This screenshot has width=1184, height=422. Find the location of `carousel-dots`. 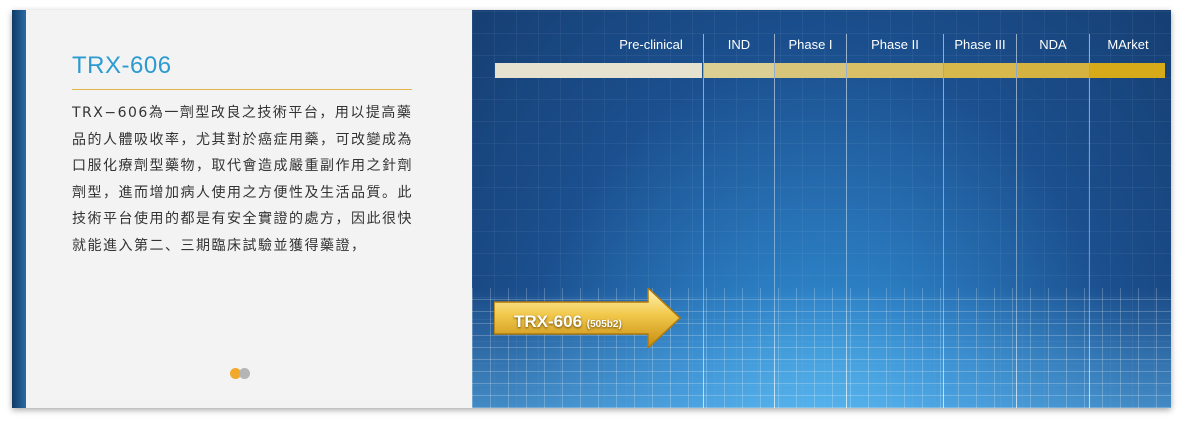

carousel-dots is located at coordinates (240, 373).